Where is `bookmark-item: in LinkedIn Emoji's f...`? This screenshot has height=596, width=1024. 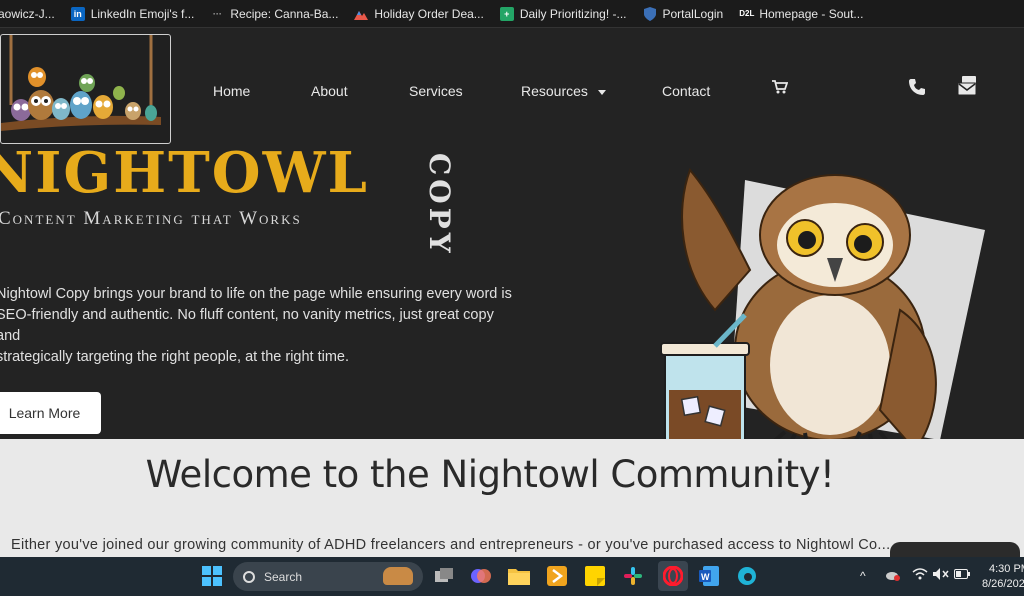
bookmark-item: in LinkedIn Emoji's f... is located at coordinates (132, 13).